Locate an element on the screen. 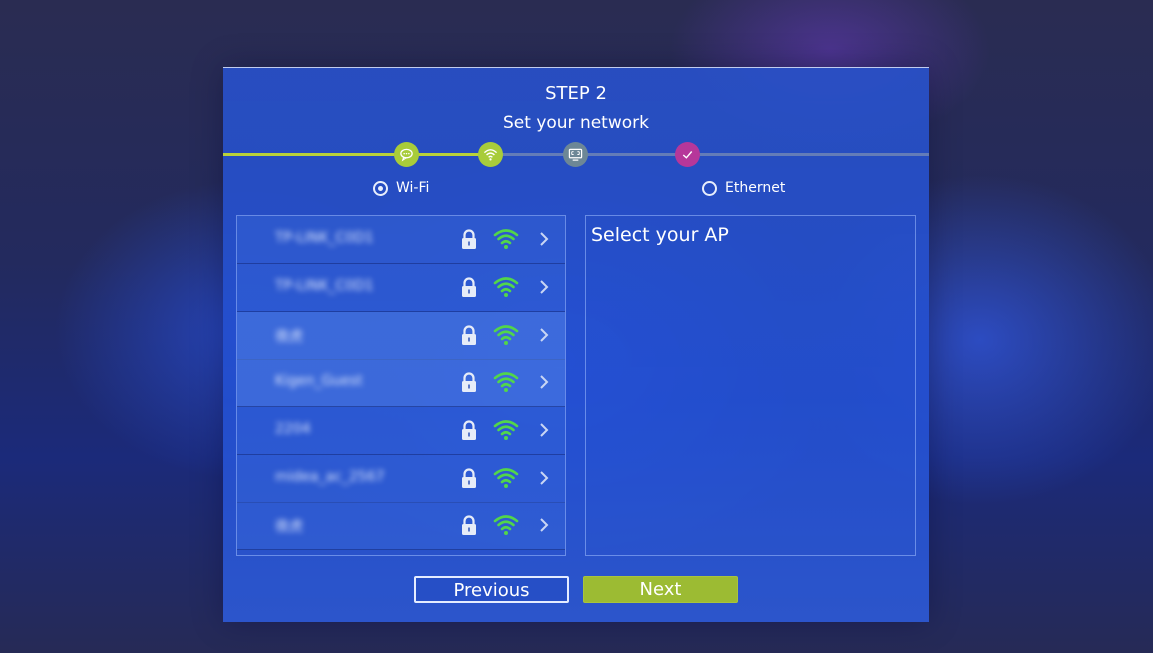 The image size is (1153, 653). ethernet-radio-label: Ethernet is located at coordinates (755, 188).